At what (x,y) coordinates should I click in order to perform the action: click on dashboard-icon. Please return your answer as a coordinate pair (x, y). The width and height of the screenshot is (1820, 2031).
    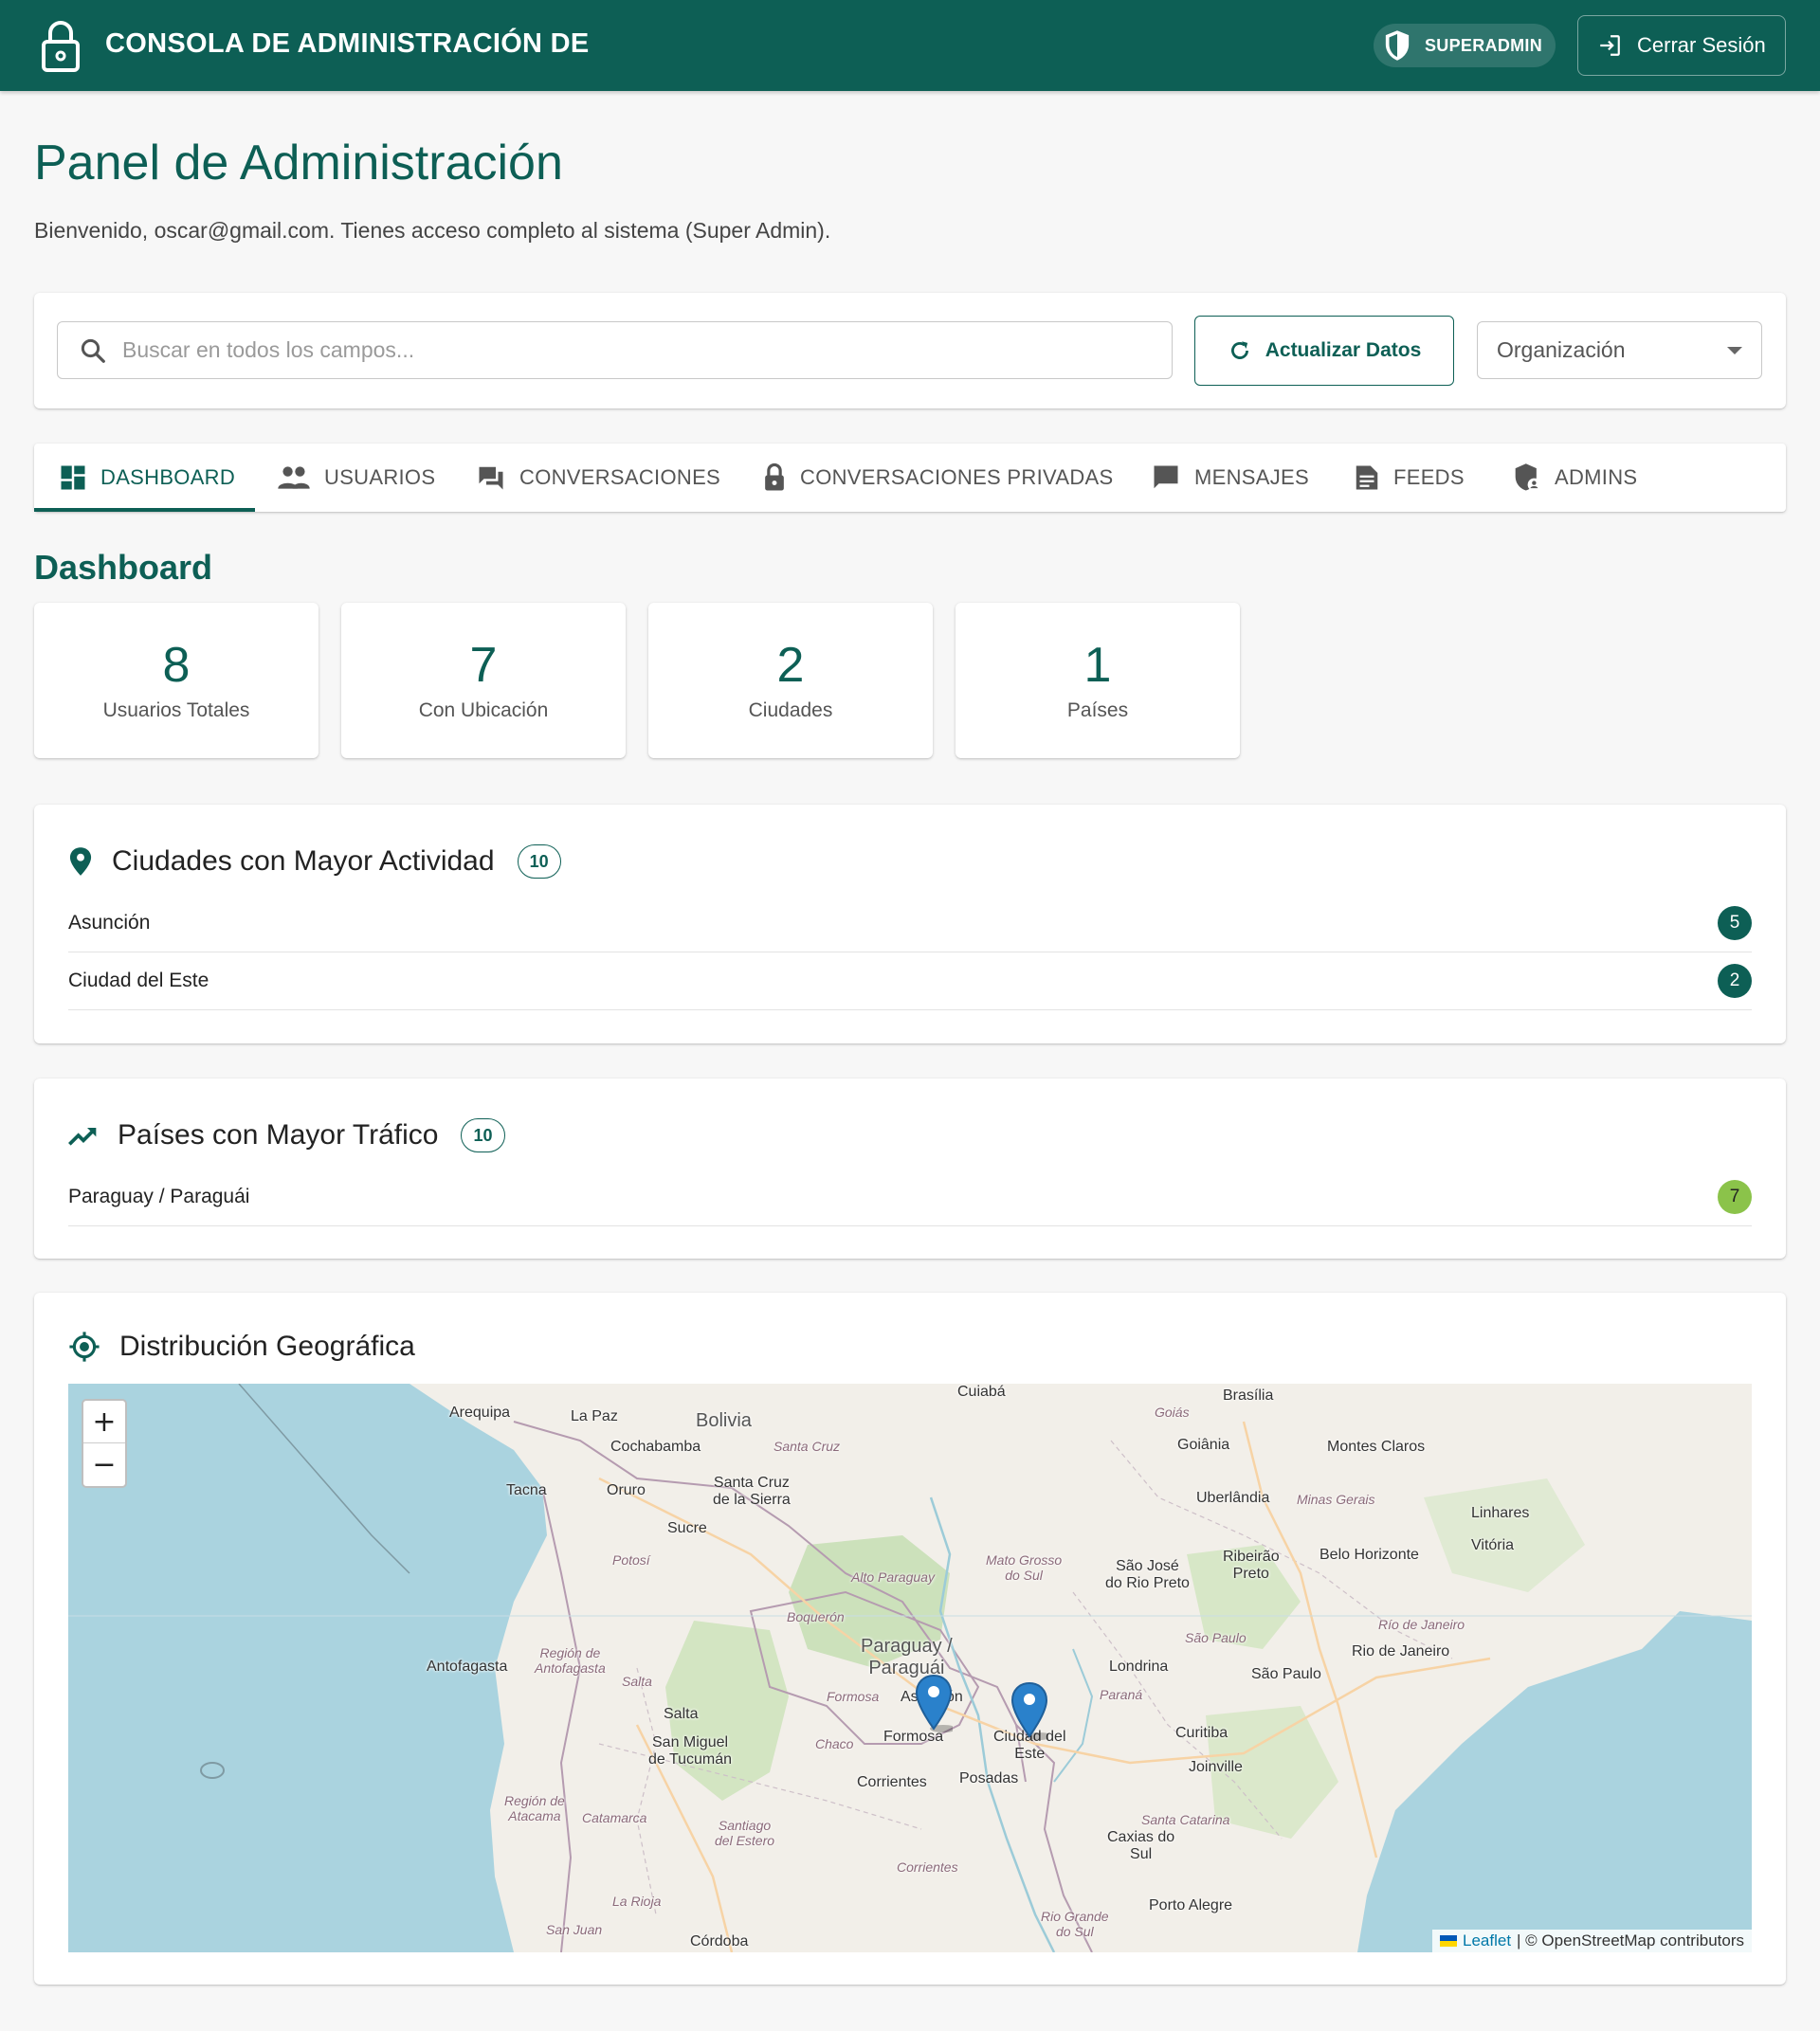
    Looking at the image, I should click on (73, 477).